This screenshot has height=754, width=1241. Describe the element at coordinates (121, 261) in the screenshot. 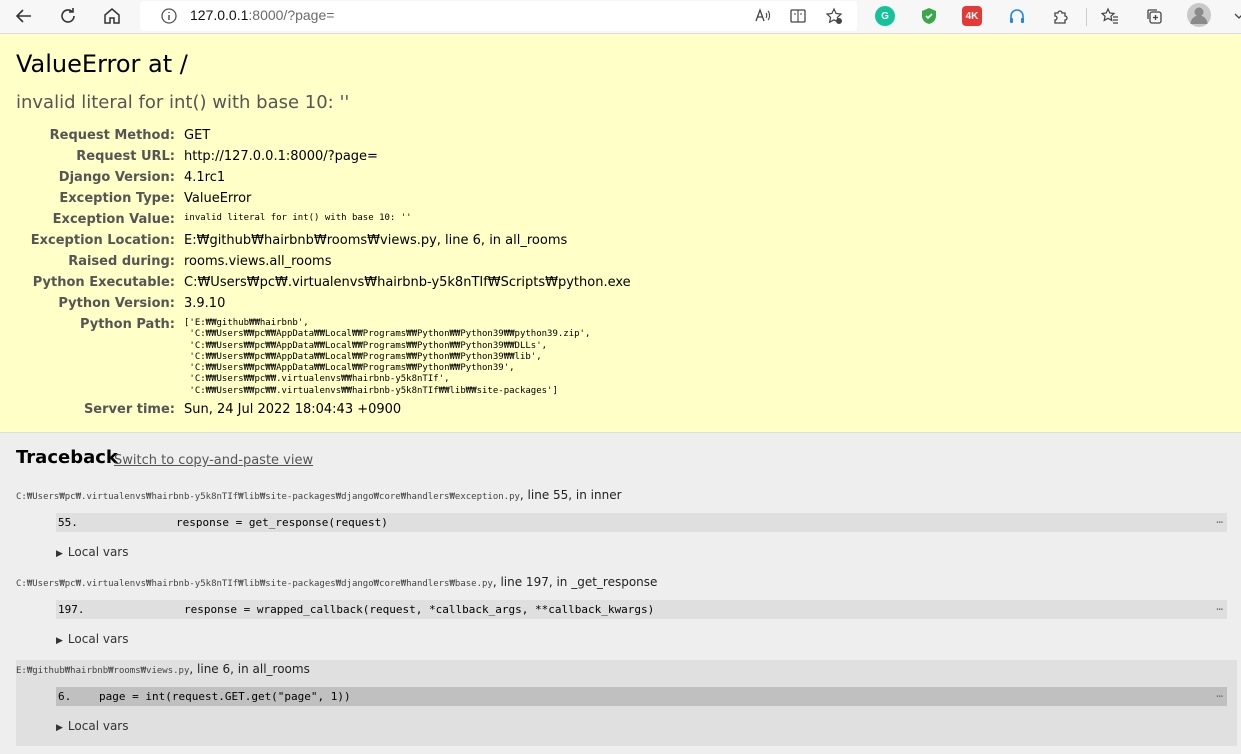

I see `meta-label: Raised during:` at that location.